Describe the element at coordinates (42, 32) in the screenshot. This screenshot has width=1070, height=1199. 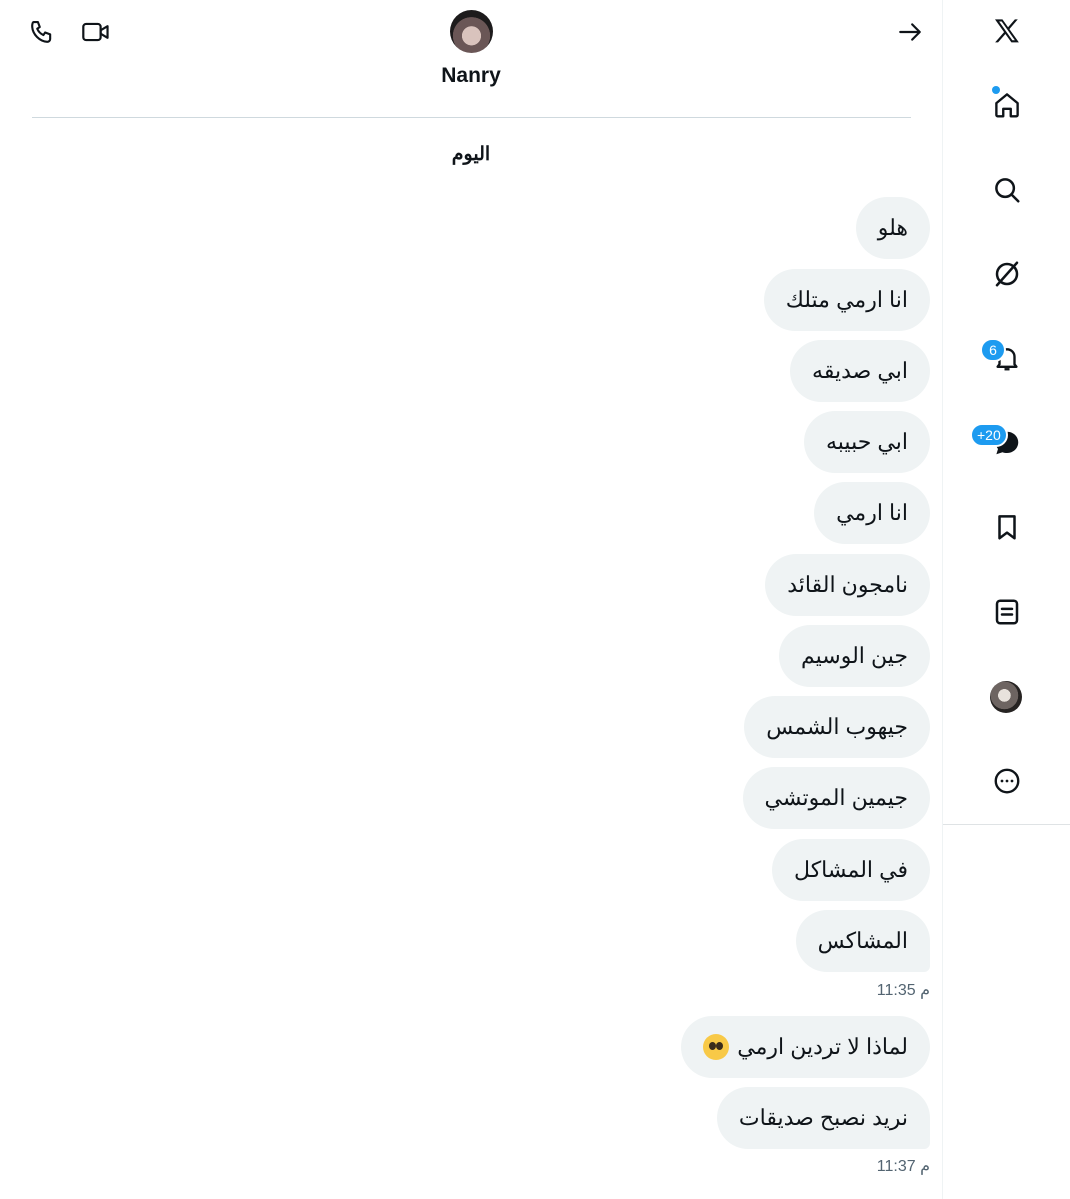
I see `phone-icon` at that location.